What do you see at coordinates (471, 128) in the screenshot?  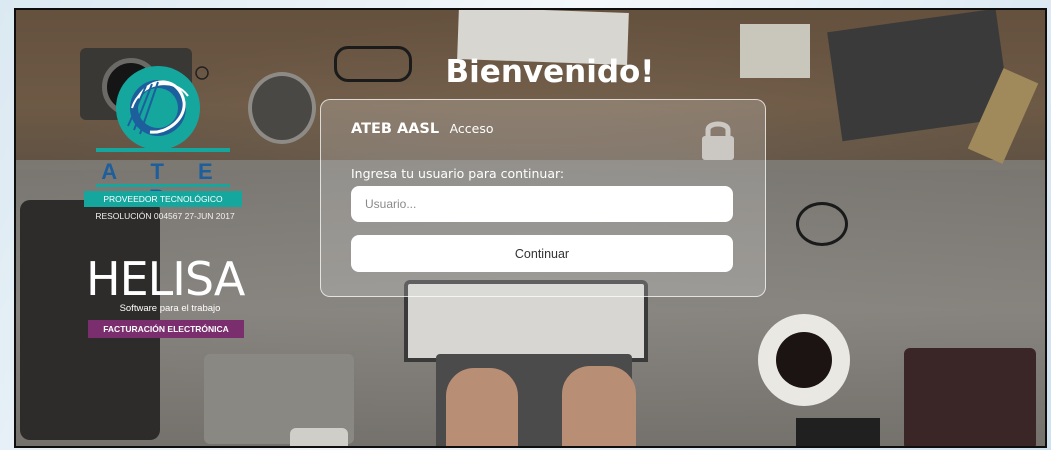 I see `card-section-label: Acceso` at bounding box center [471, 128].